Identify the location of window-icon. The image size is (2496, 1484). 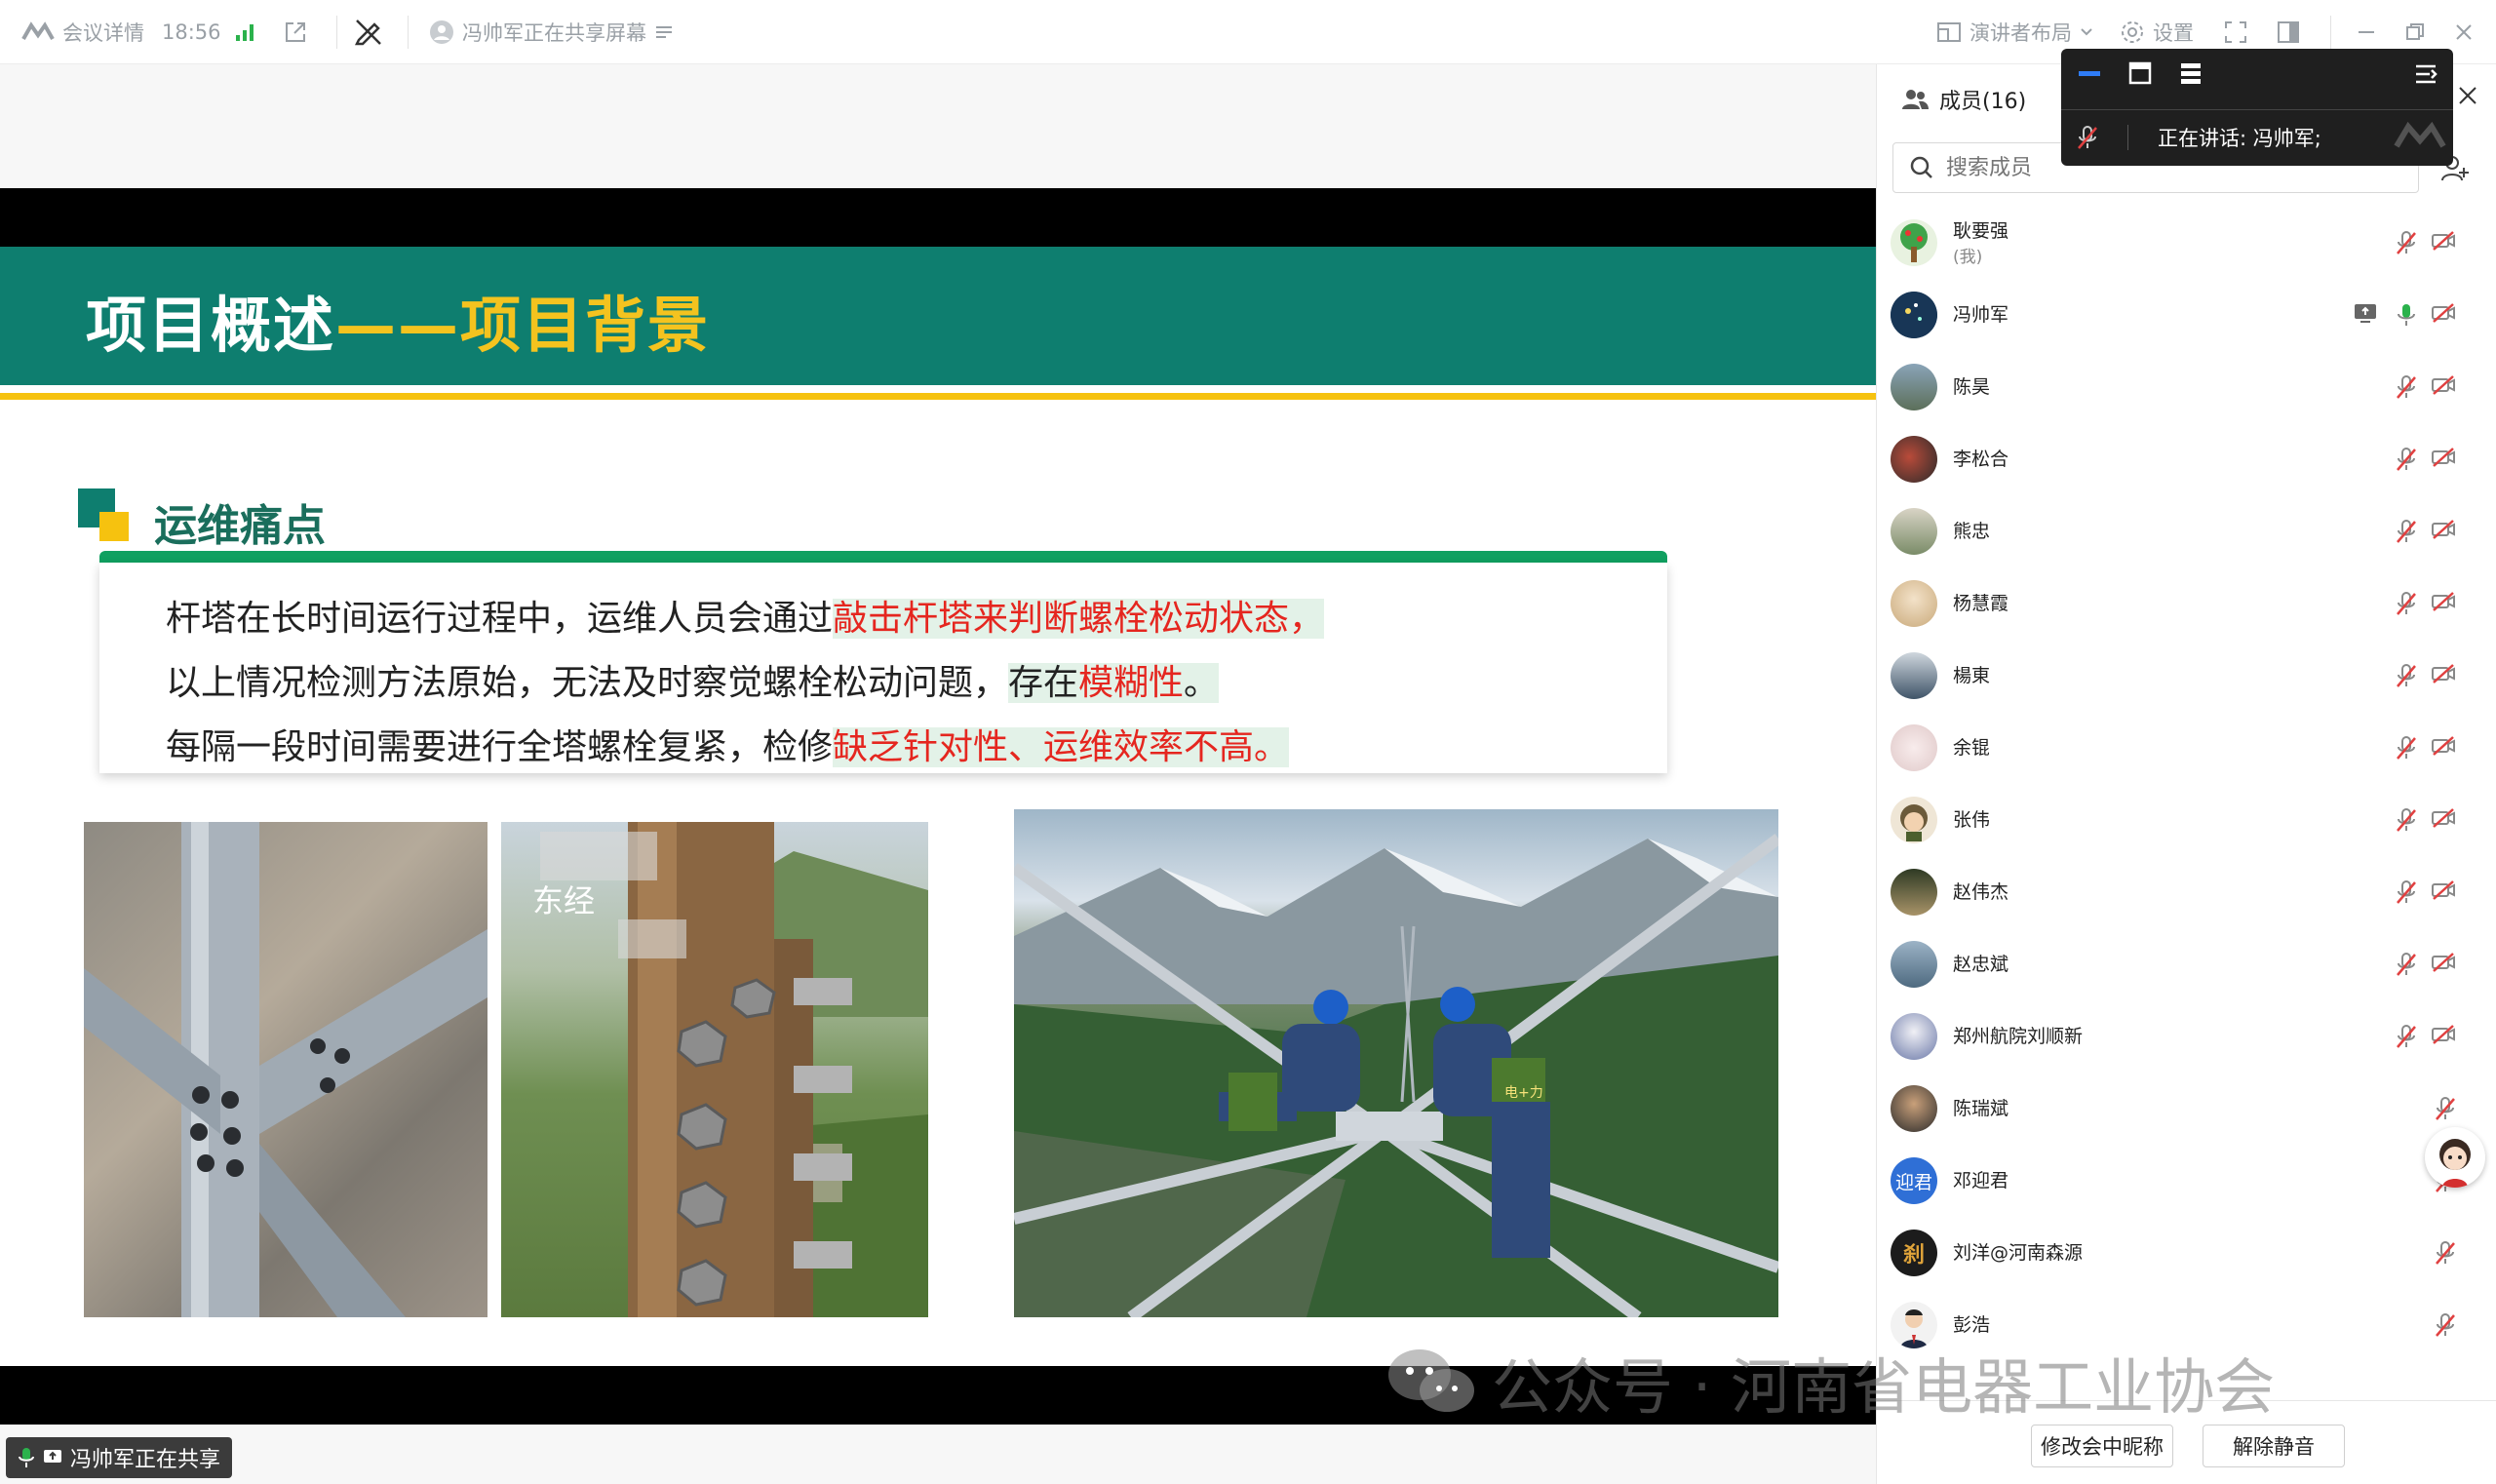
(2140, 73).